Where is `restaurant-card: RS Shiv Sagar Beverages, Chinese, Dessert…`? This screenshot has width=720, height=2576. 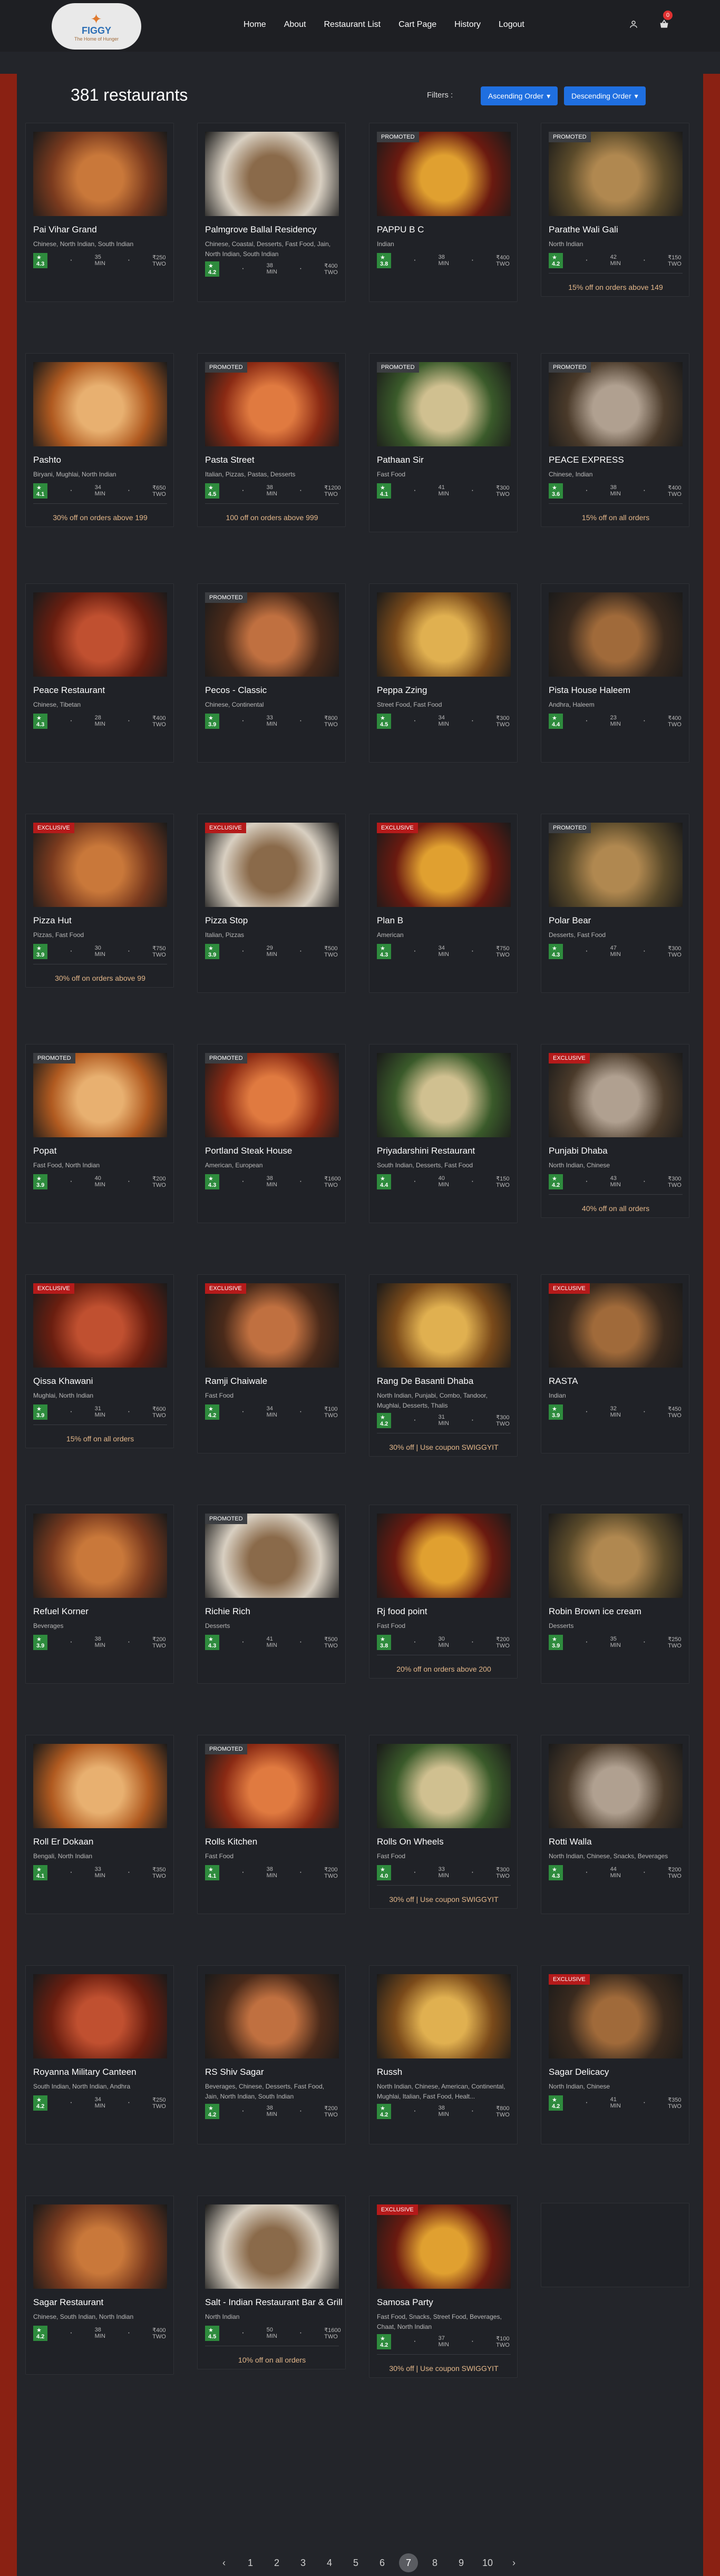
restaurant-card: RS Shiv Sagar Beverages, Chinese, Dessert… is located at coordinates (271, 2054).